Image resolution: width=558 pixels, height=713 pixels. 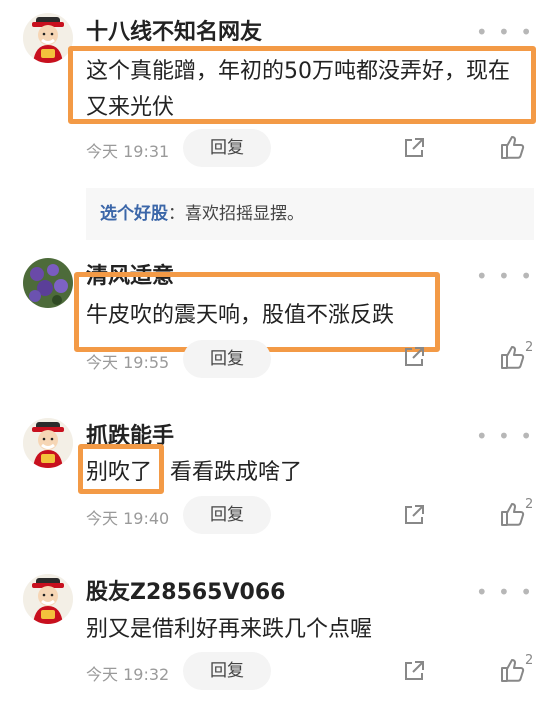 I want to click on username: 十八线不知名网友, so click(x=174, y=30).